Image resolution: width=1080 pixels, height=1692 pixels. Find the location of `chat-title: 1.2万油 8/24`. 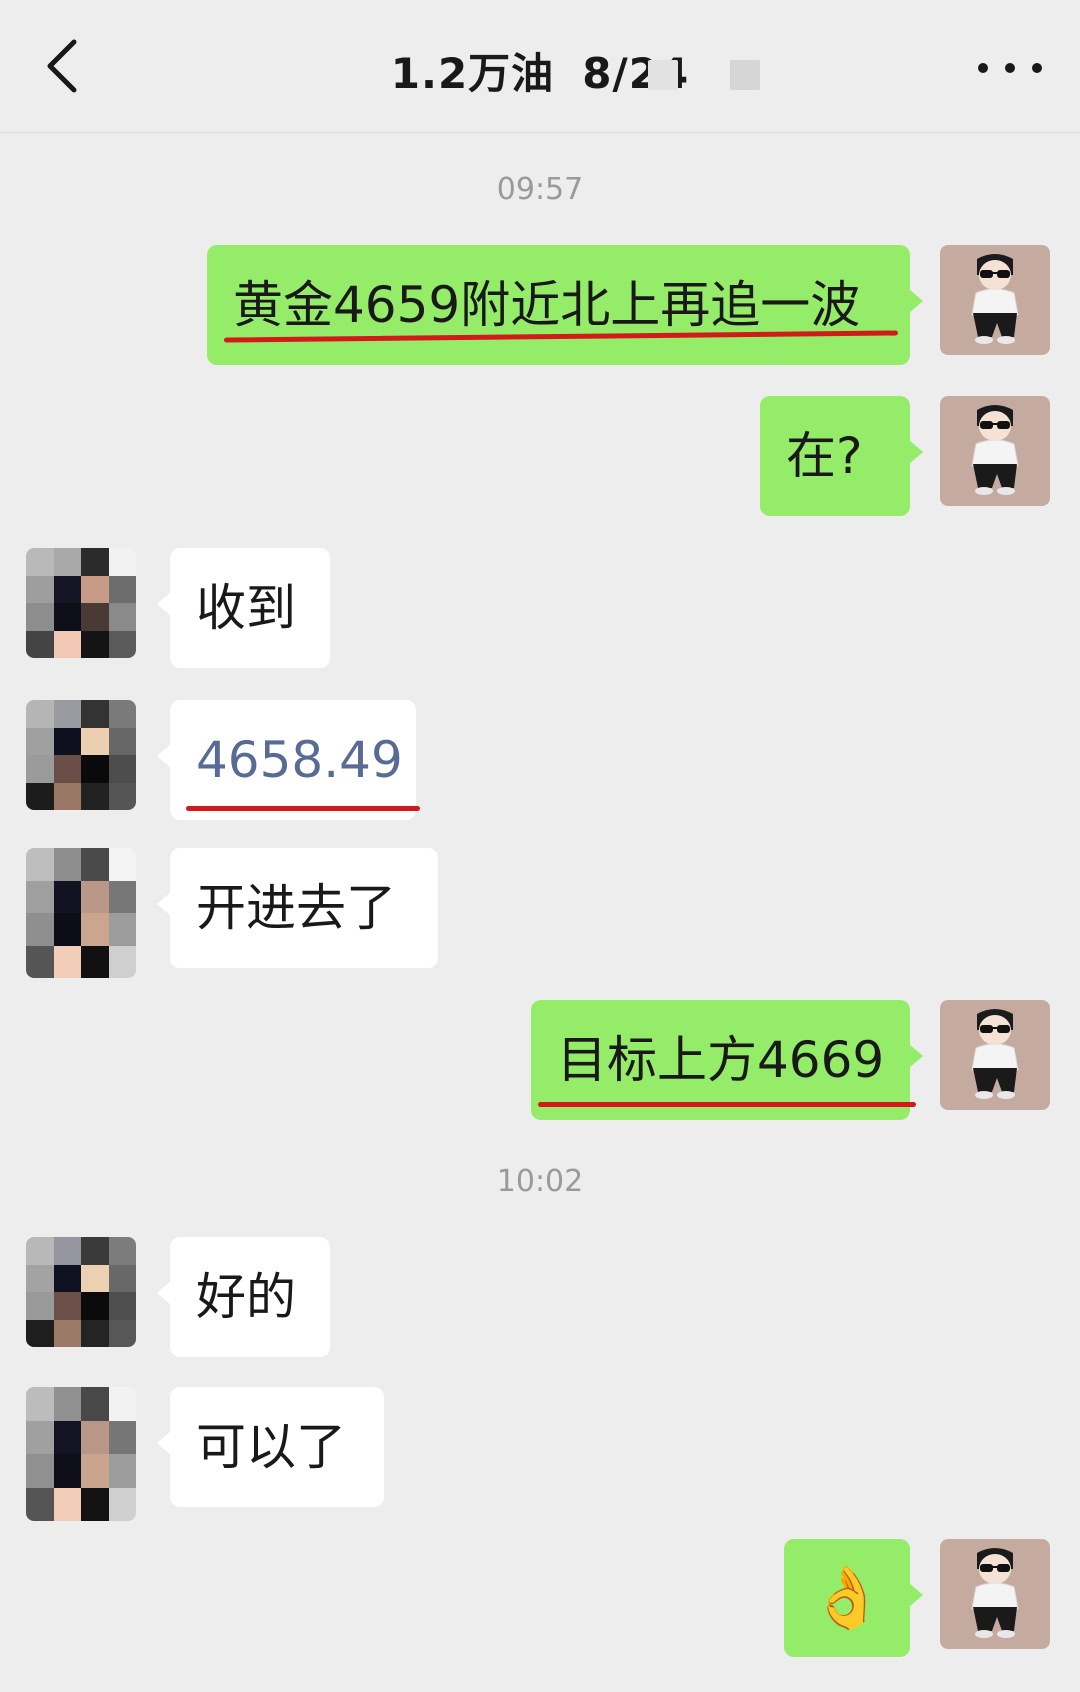

chat-title: 1.2万油 8/24 is located at coordinates (540, 70).